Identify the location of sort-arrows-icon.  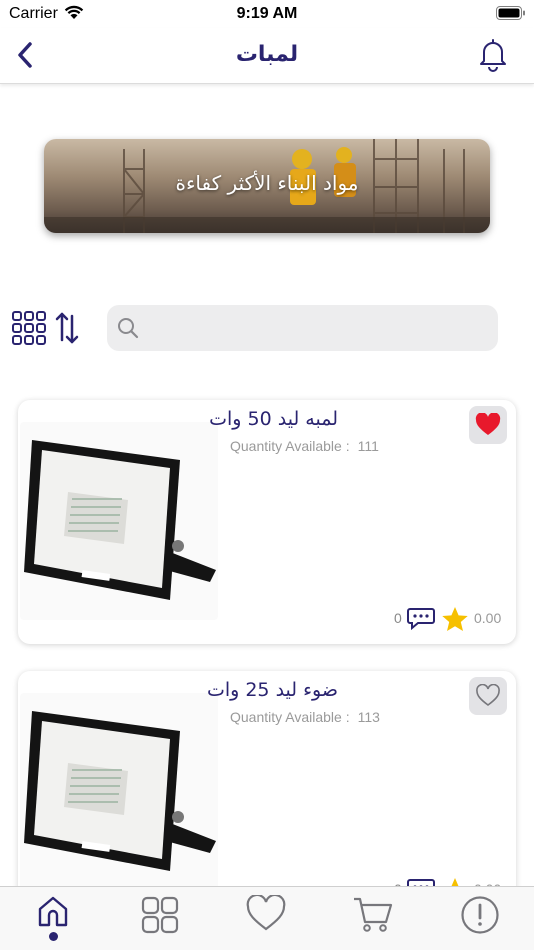
(67, 328).